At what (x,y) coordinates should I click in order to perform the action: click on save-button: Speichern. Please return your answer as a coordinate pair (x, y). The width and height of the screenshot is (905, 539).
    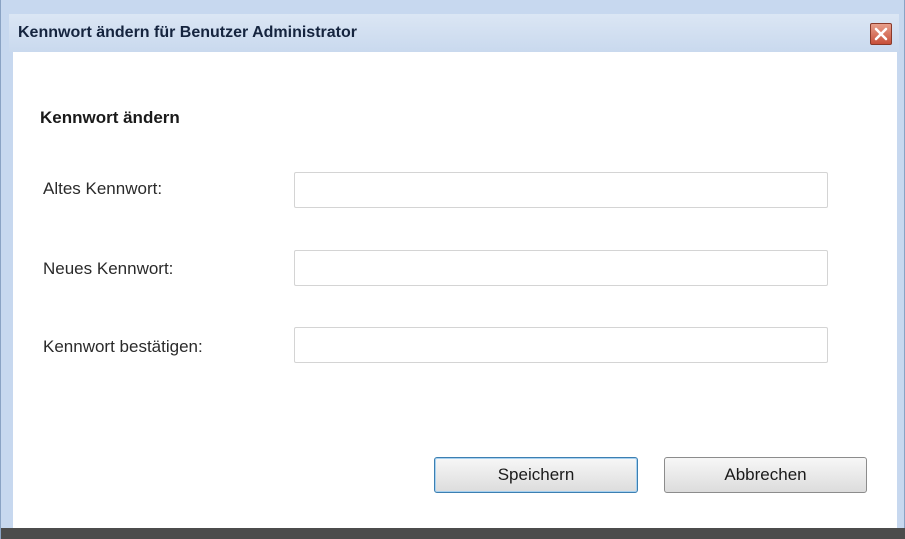
    Looking at the image, I should click on (536, 475).